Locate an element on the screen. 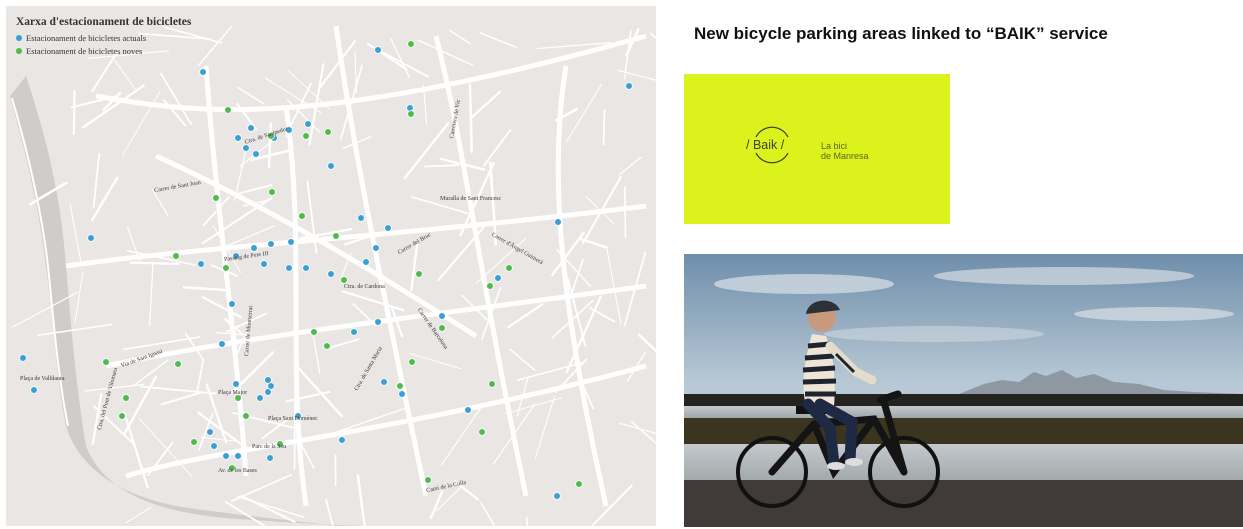 This screenshot has height=529, width=1243. street-label: Ctra. de Cardona is located at coordinates (364, 287).